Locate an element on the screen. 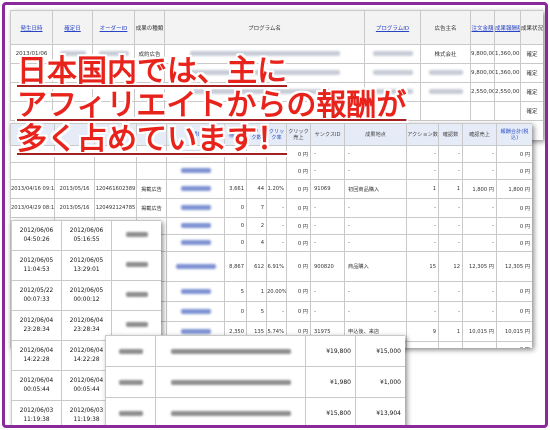  occurred-time: 14:22:28 is located at coordinates (36, 359).